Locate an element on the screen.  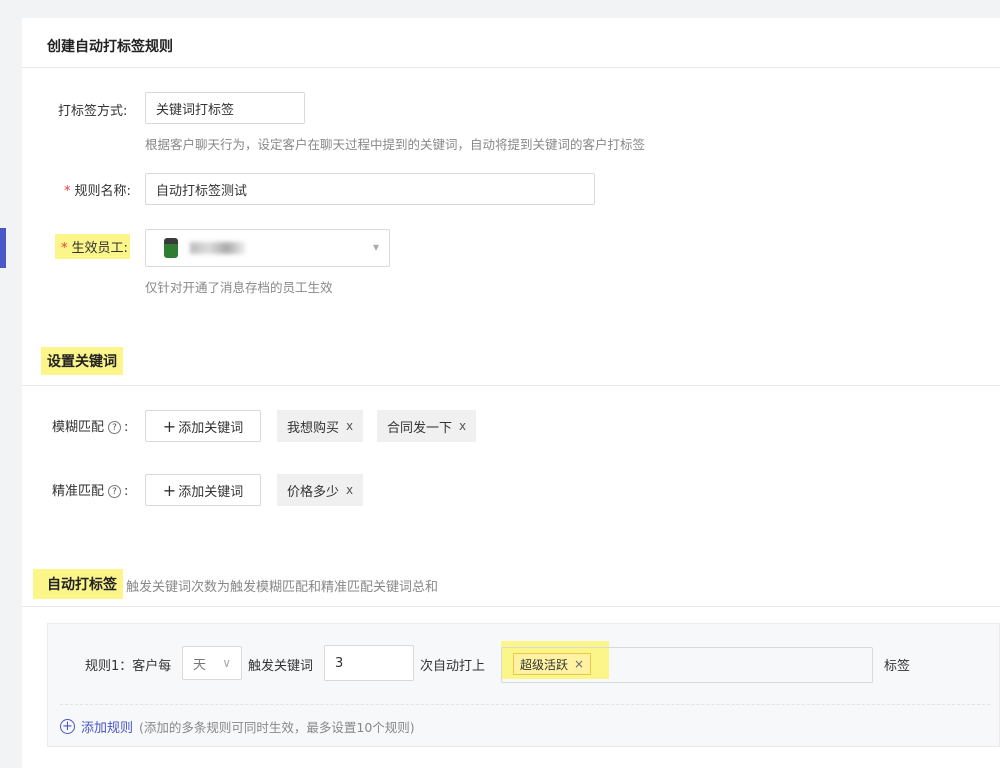
caret-down-icon: ▾ is located at coordinates (375, 247).